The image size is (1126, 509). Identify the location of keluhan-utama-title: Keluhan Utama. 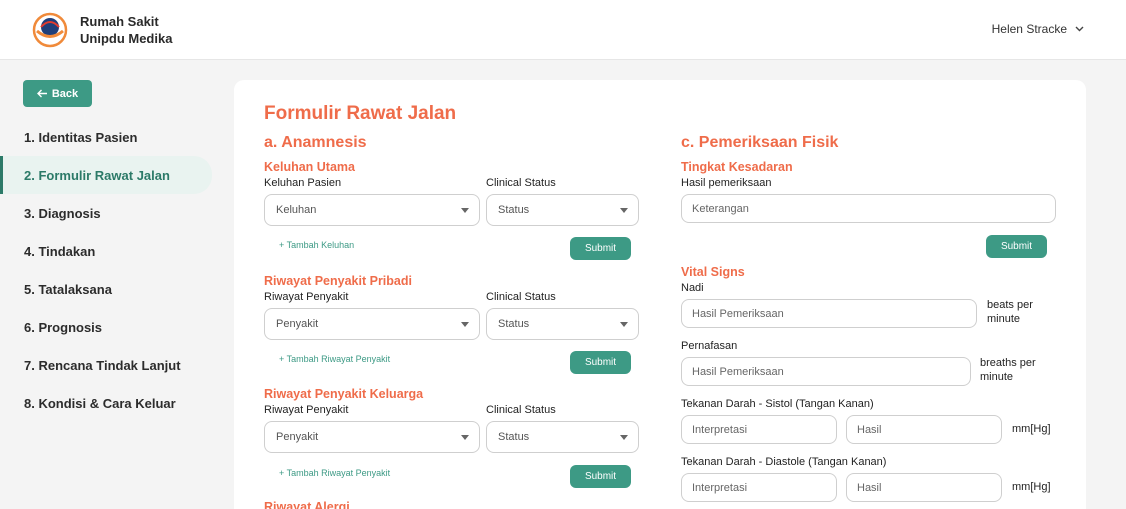
(309, 167).